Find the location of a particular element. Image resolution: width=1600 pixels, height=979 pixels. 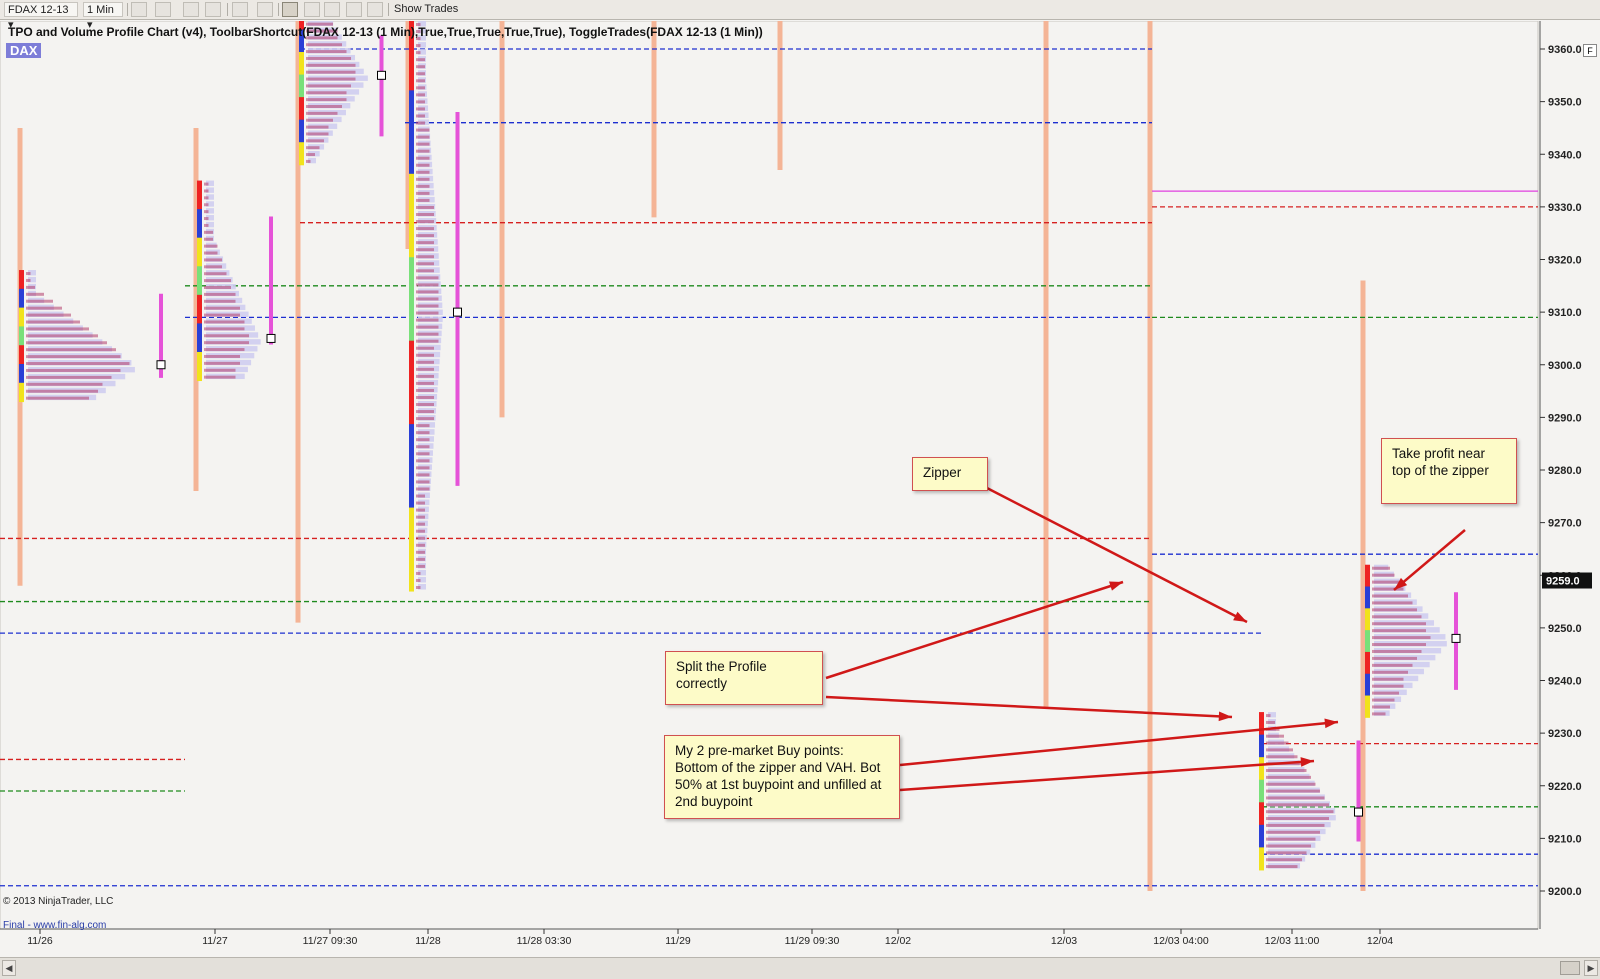

x-tick-label: 11/29 09:30 is located at coordinates (812, 941).